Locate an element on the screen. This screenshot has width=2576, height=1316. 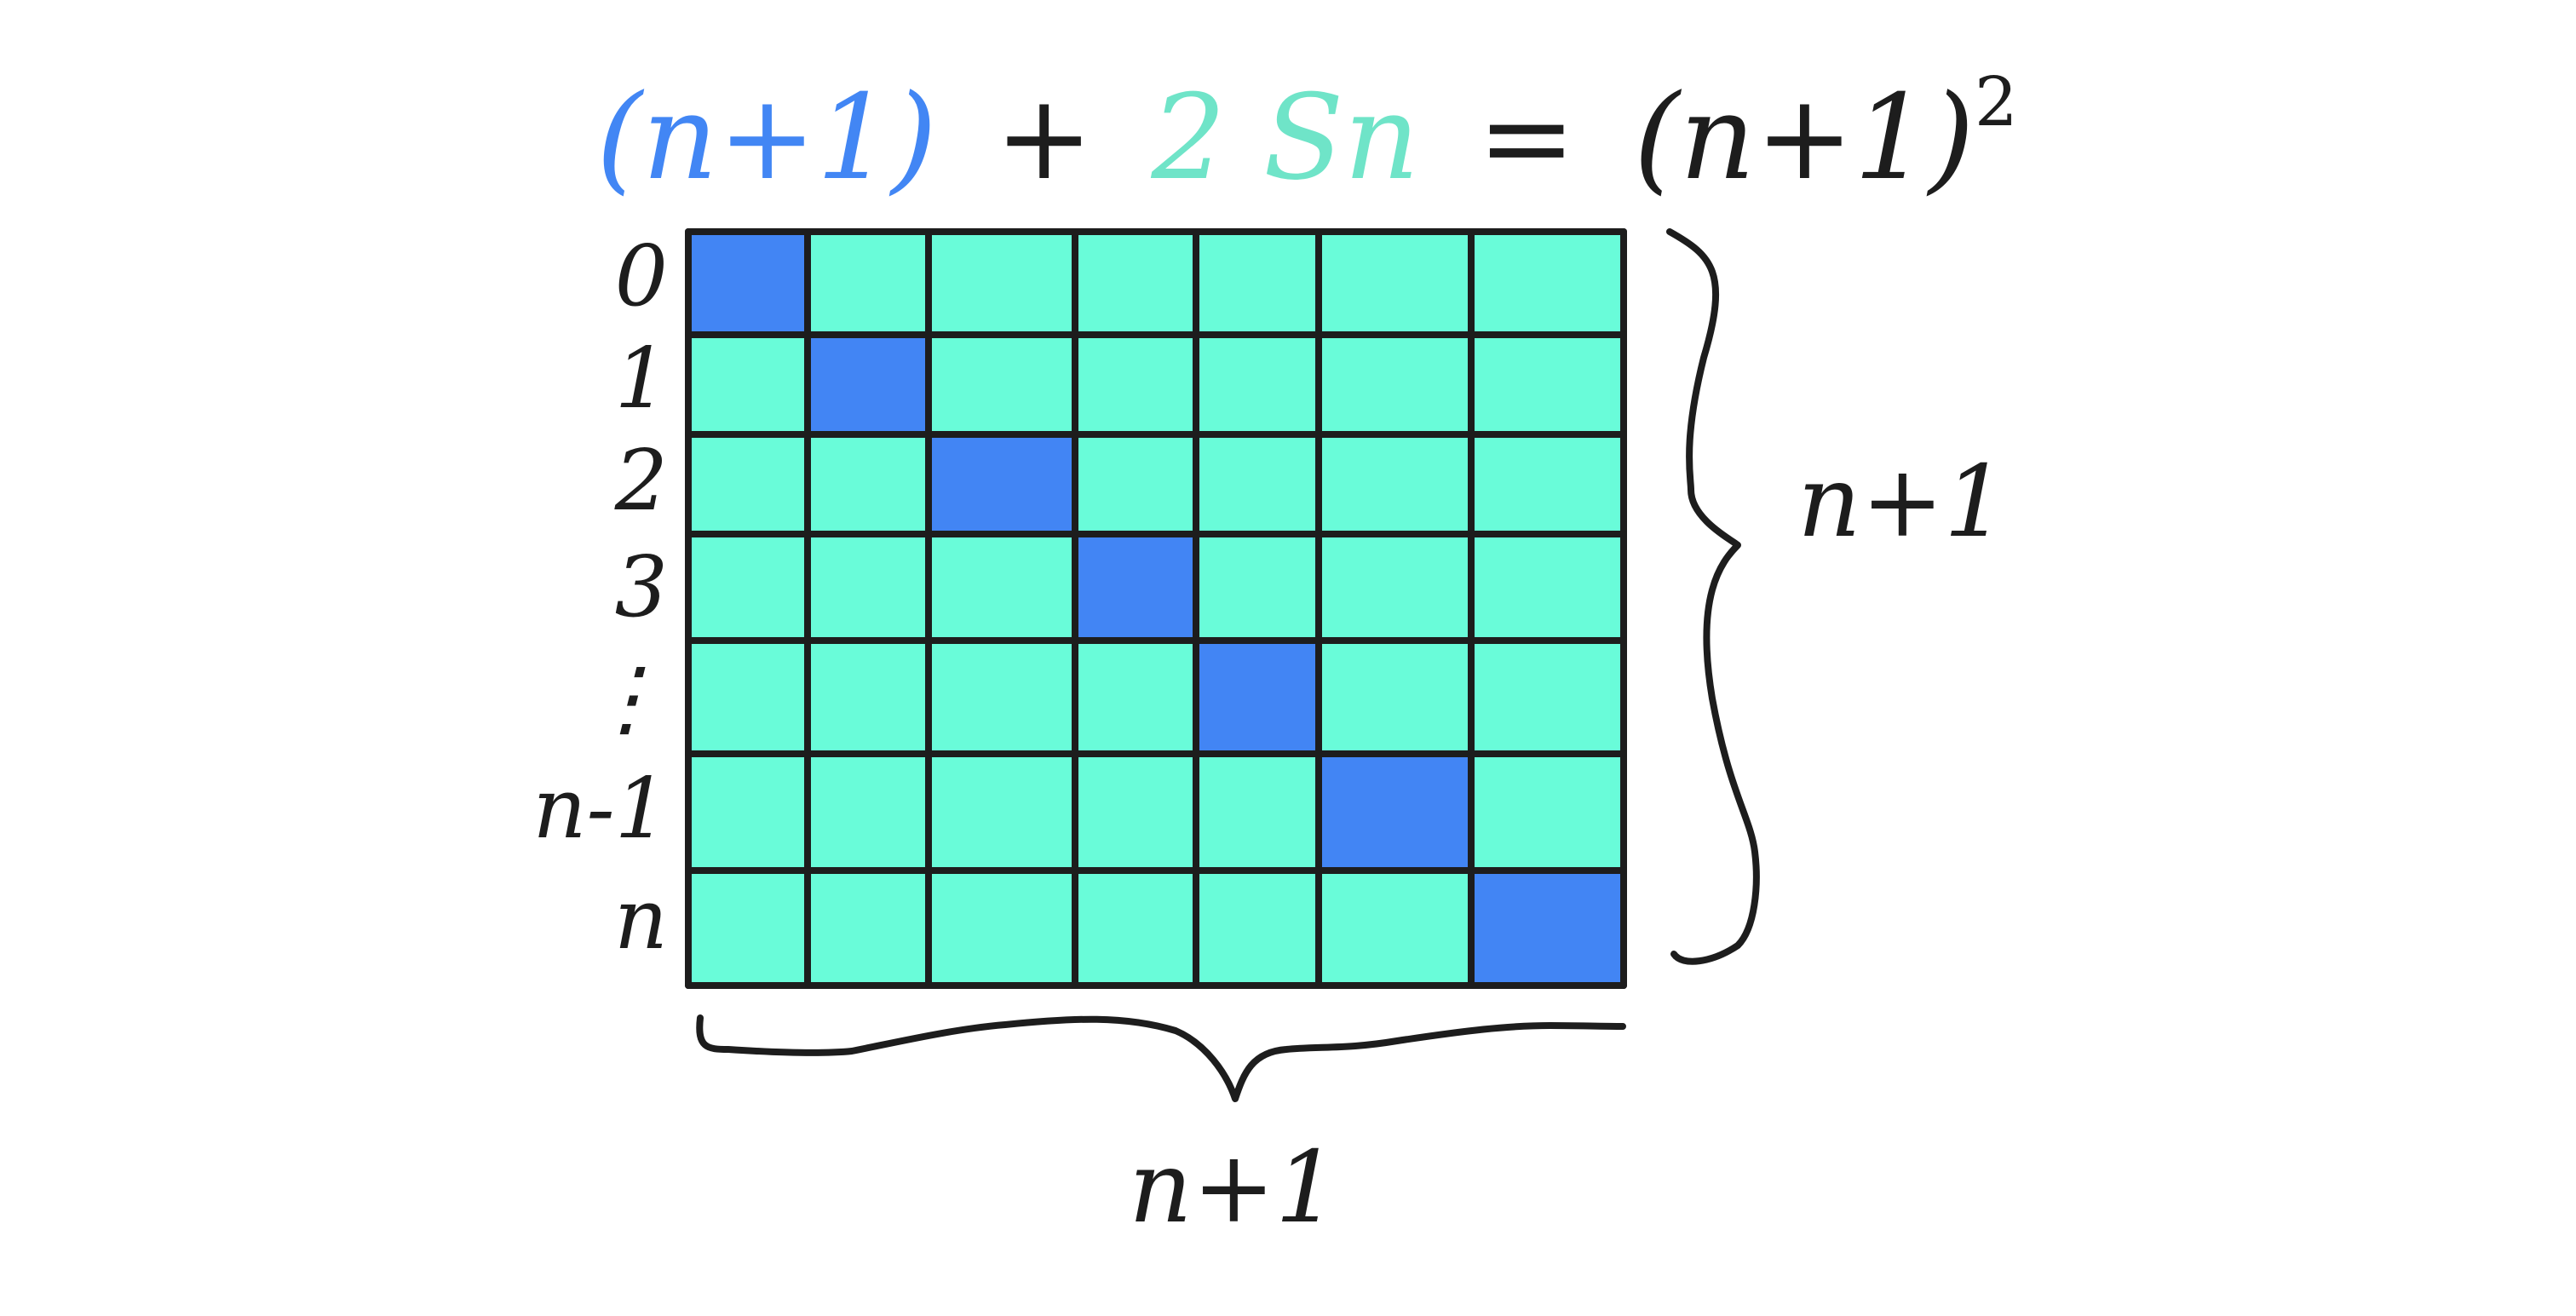
row-label-n-minus-1: n-1 is located at coordinates (600, 809).